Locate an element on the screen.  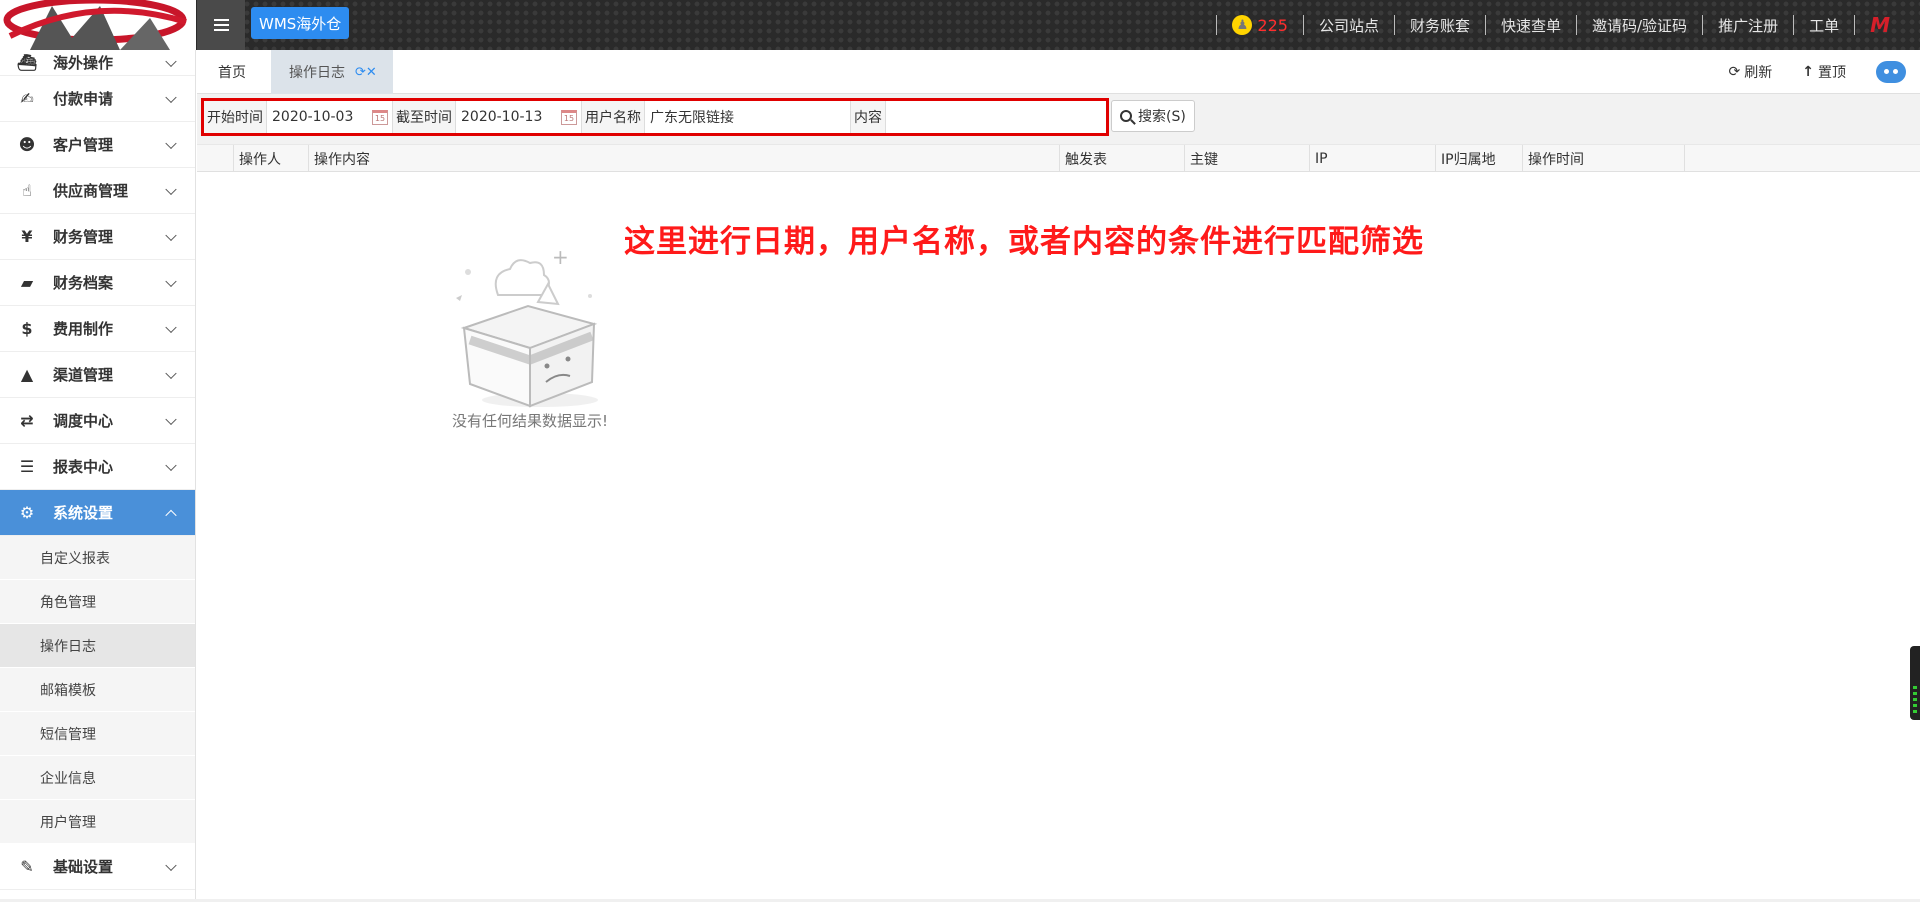
sidebar-subitem-operation-log: 操作日志 is located at coordinates (97, 646).